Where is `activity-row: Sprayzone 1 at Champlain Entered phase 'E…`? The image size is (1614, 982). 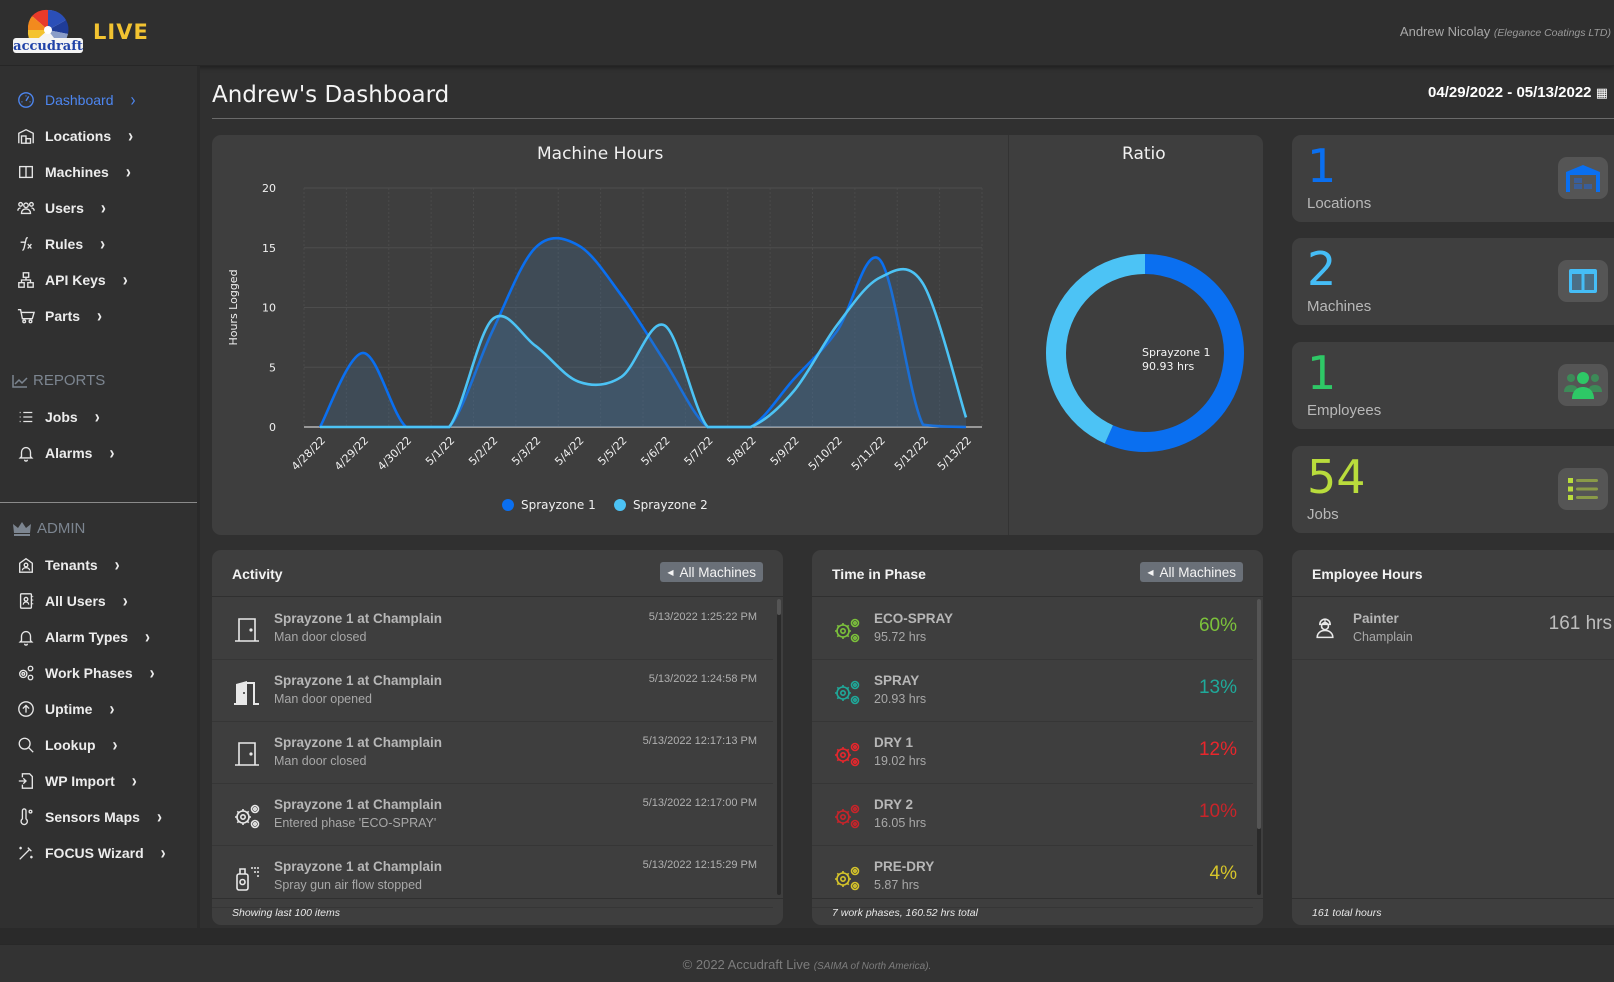
activity-row: Sprayzone 1 at Champlain Entered phase 'E… is located at coordinates (492, 815).